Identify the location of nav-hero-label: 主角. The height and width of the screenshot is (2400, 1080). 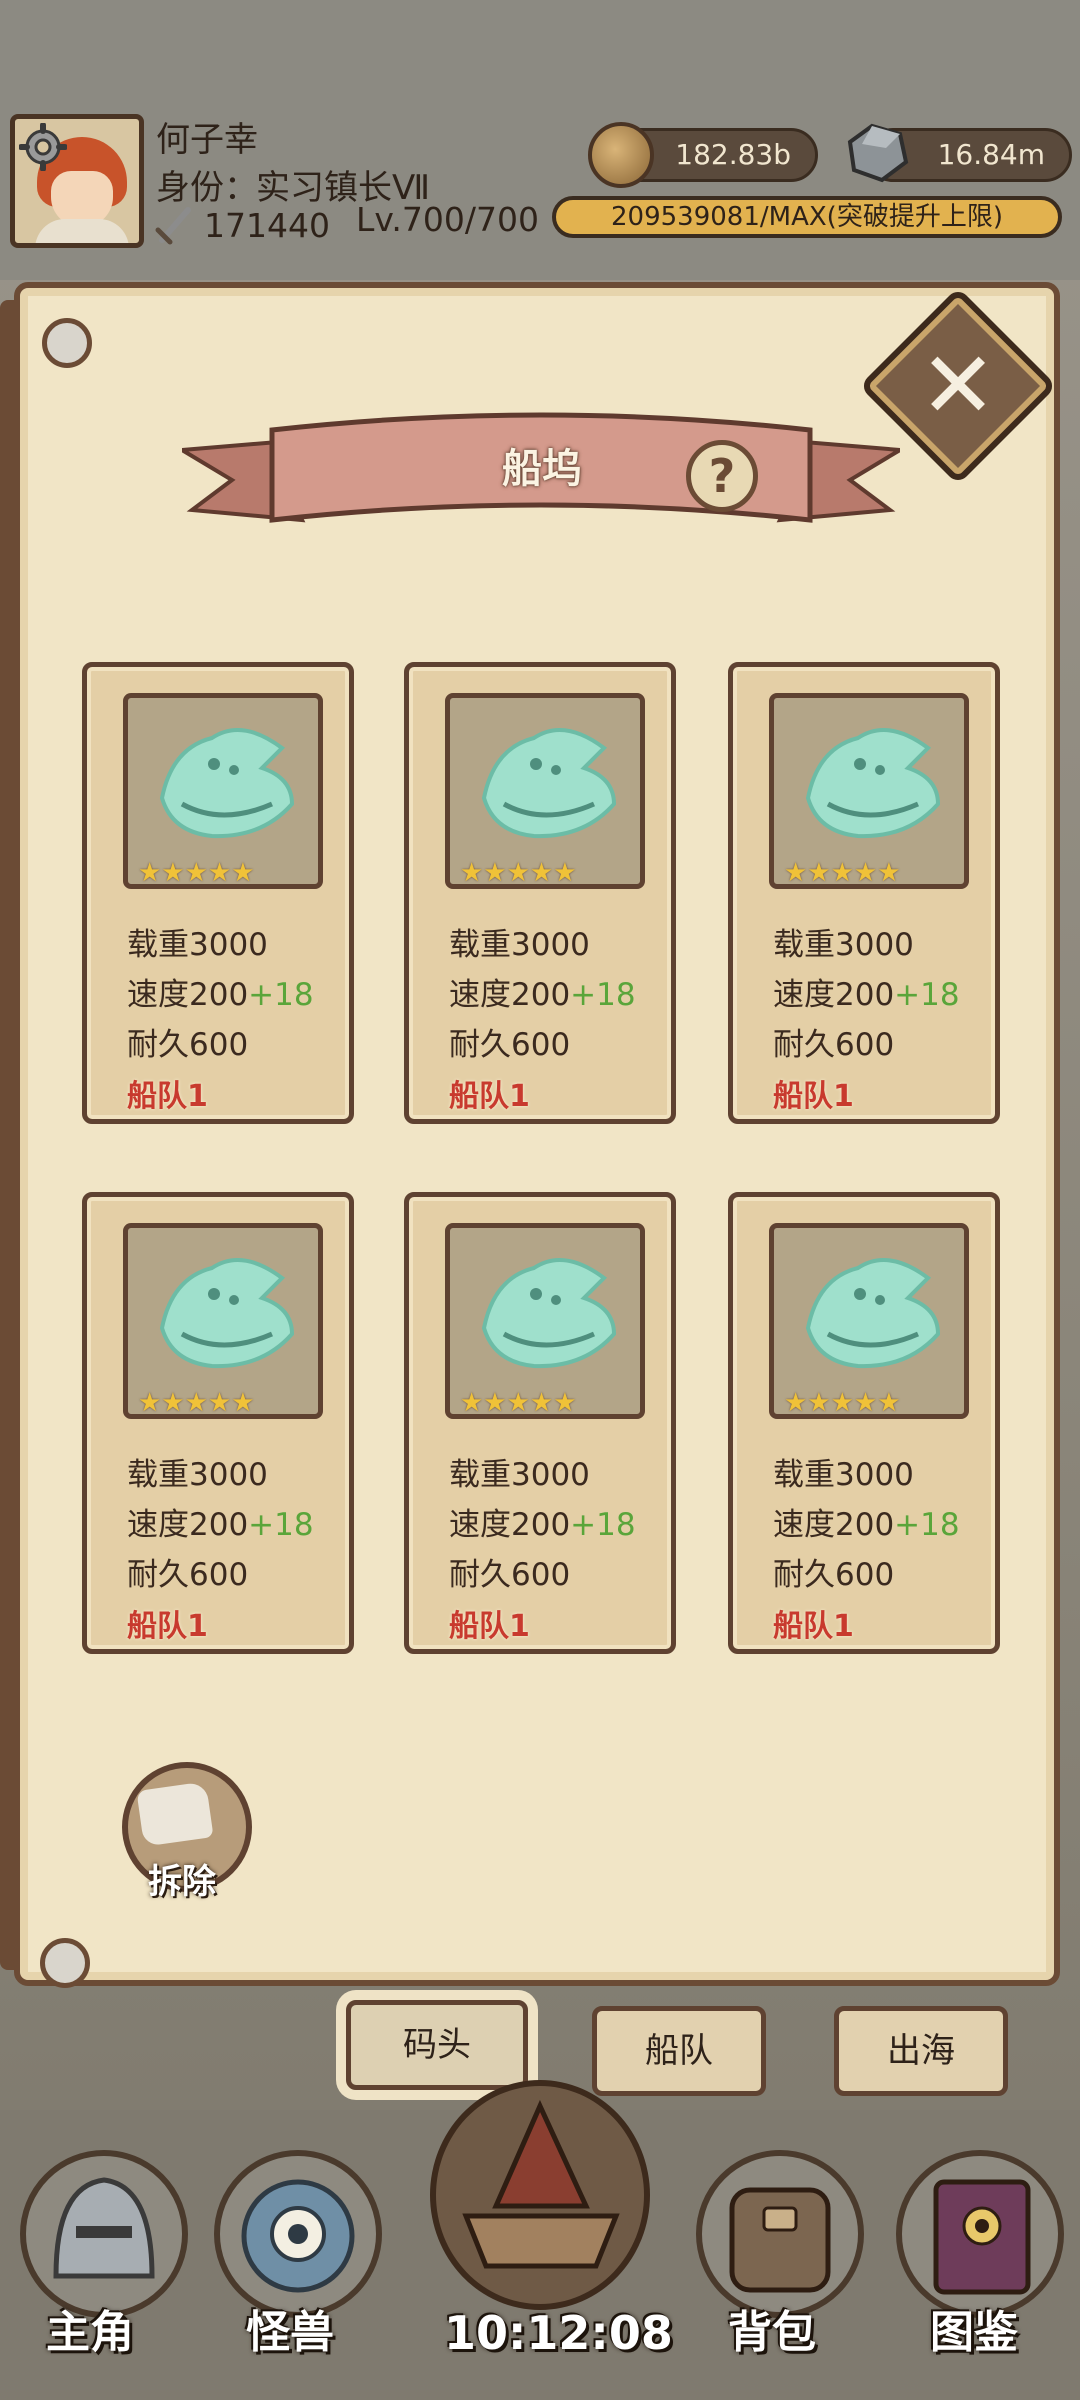
(90, 2328).